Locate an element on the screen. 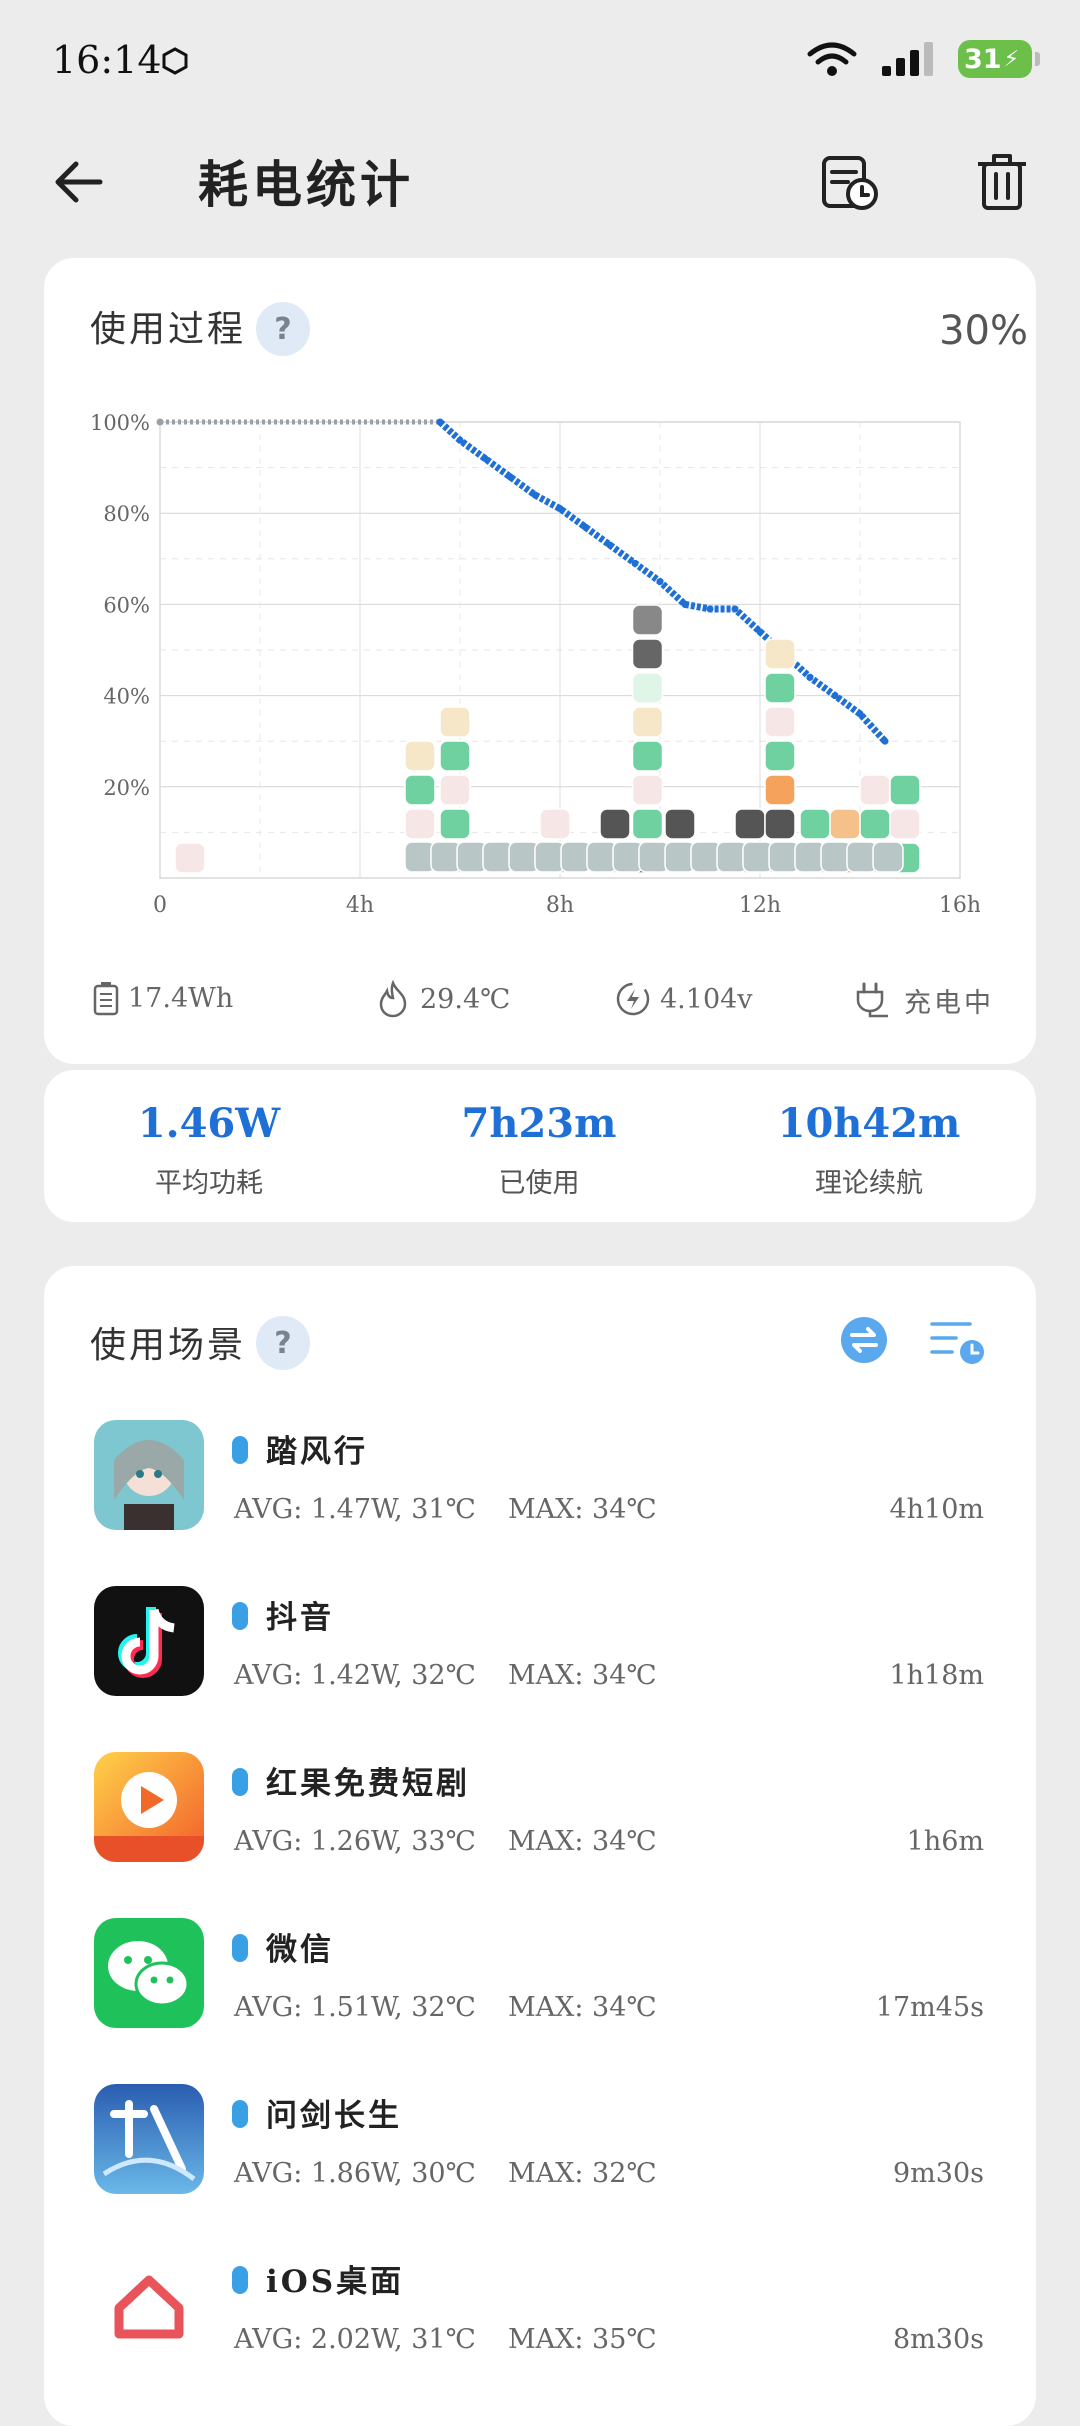  battery-indicator: 31 ⚡ is located at coordinates (999, 59).